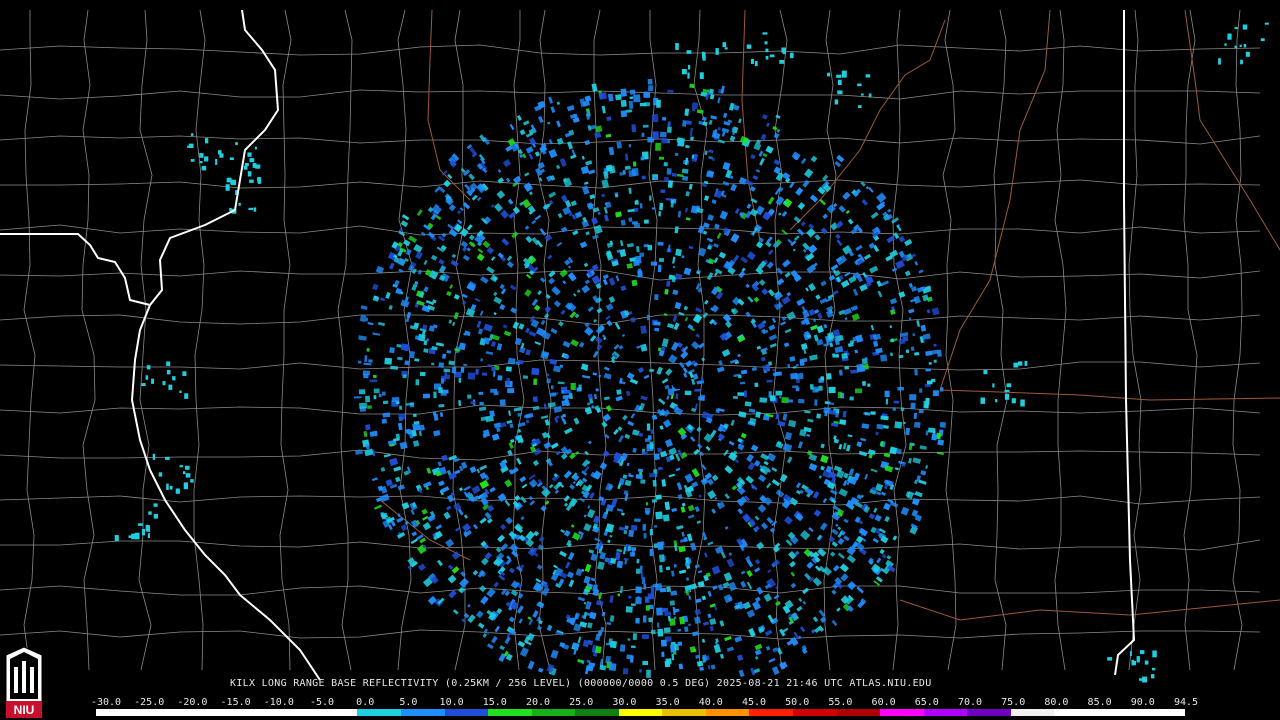 The width and height of the screenshot is (1280, 720). I want to click on colorbar-segment, so click(161, 712).